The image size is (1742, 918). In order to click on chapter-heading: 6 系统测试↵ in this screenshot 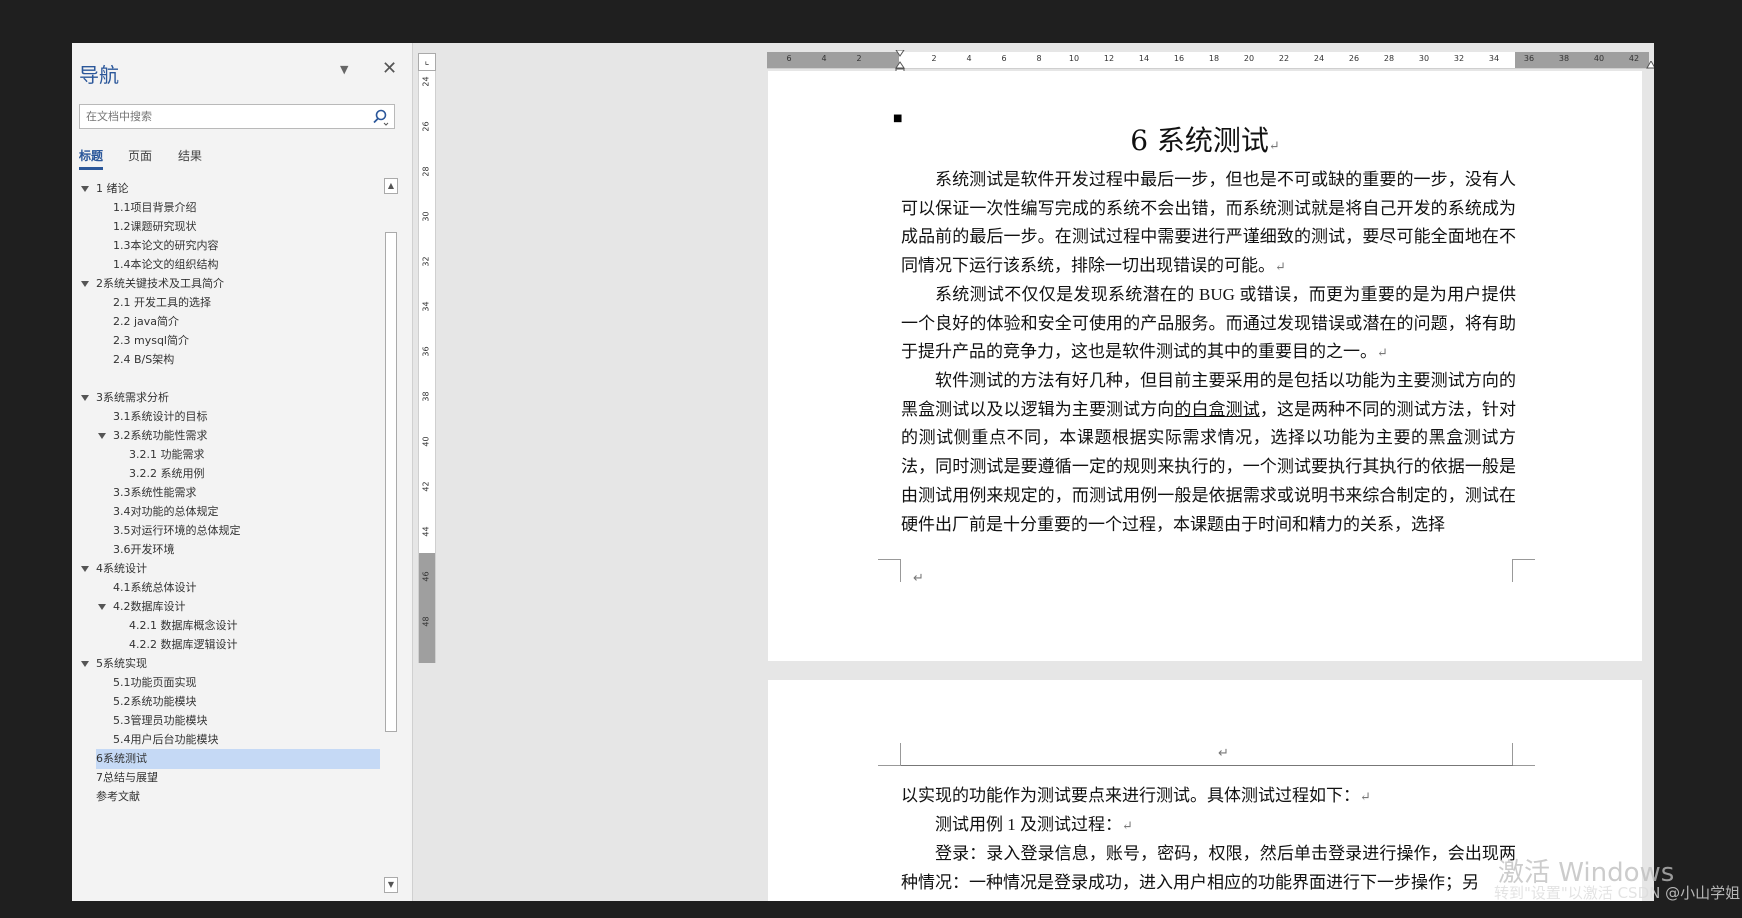, I will do `click(1205, 139)`.